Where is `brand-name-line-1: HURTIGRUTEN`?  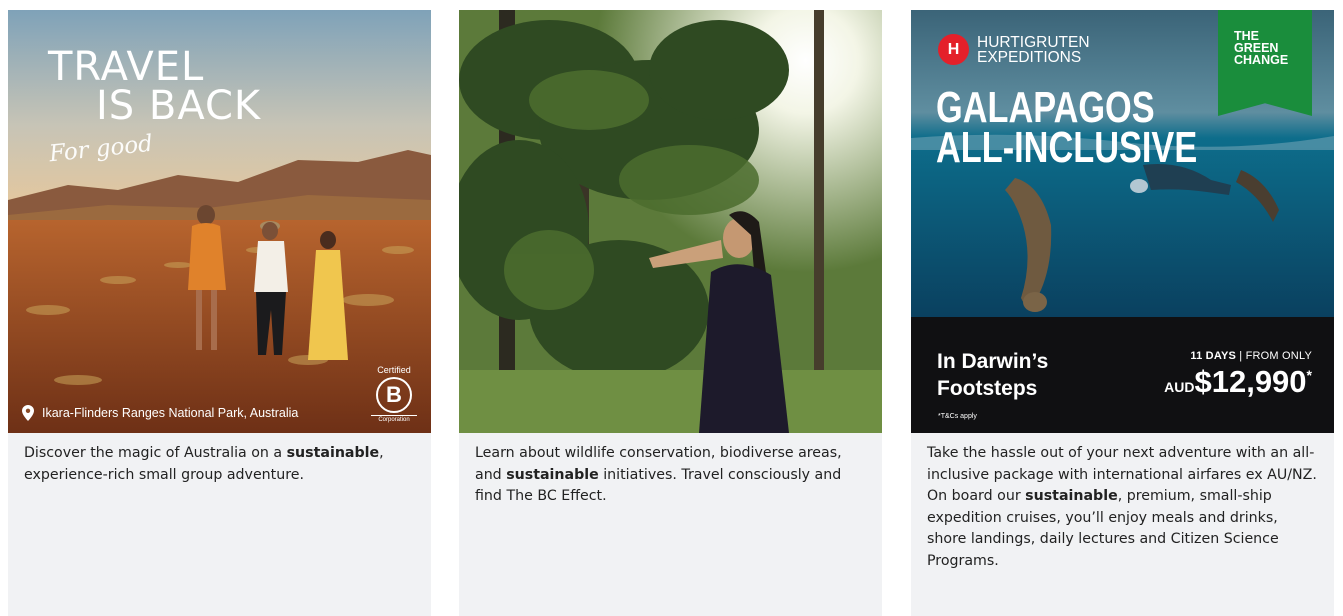
brand-name-line-1: HURTIGRUTEN is located at coordinates (1033, 42).